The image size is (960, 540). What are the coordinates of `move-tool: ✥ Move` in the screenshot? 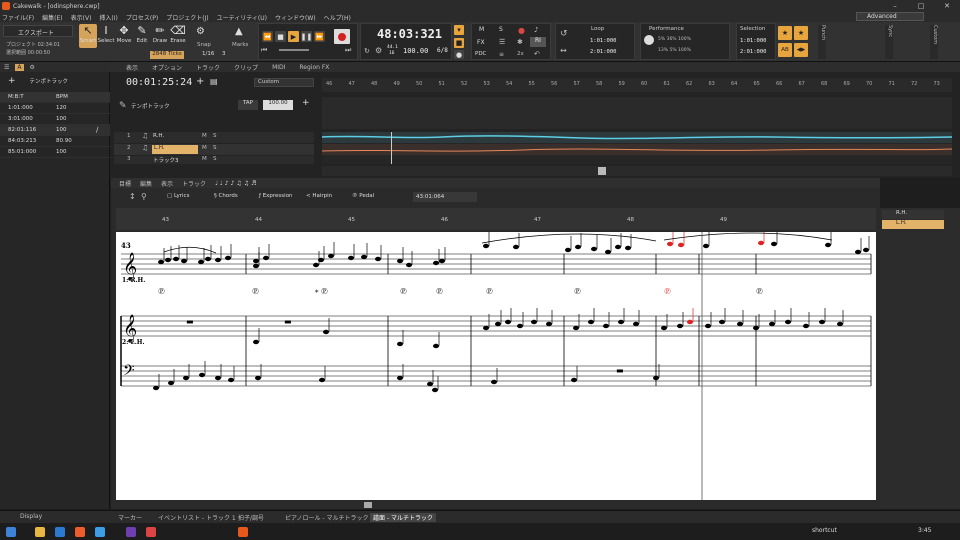 It's located at (124, 36).